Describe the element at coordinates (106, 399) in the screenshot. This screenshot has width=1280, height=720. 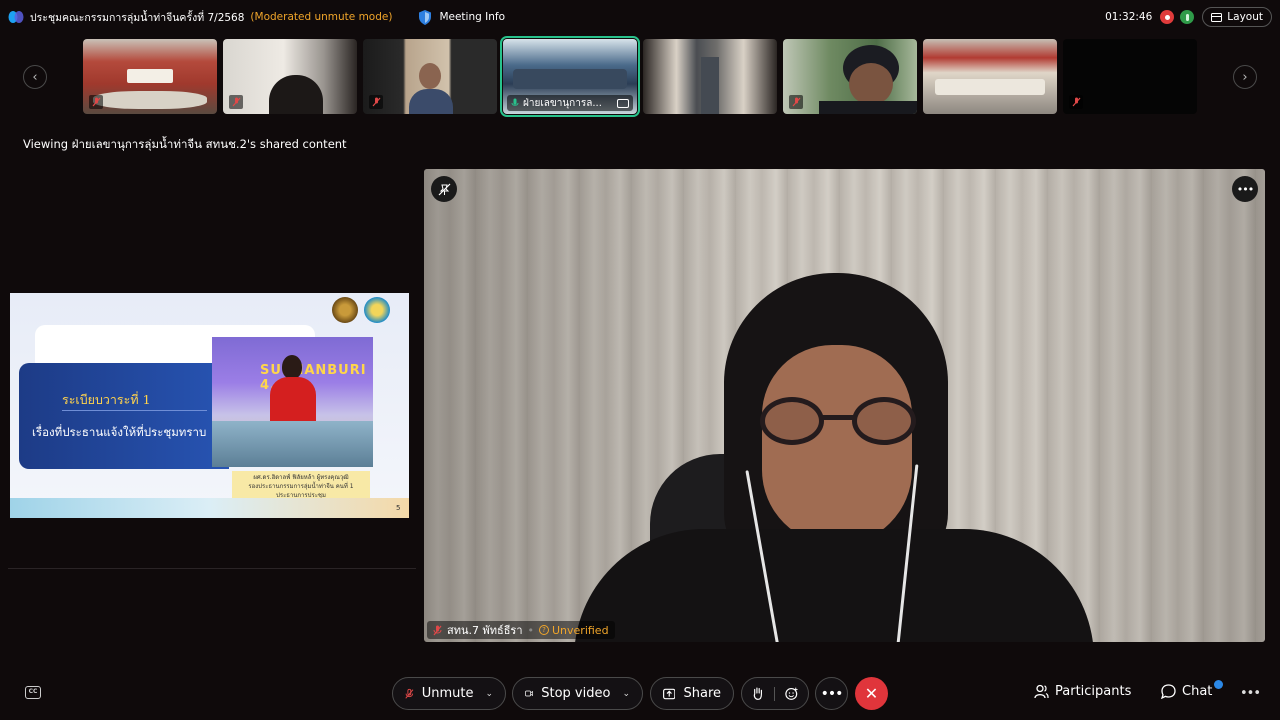
I see `slide-agenda-heading: ระเบียบวาระที่ 1` at that location.